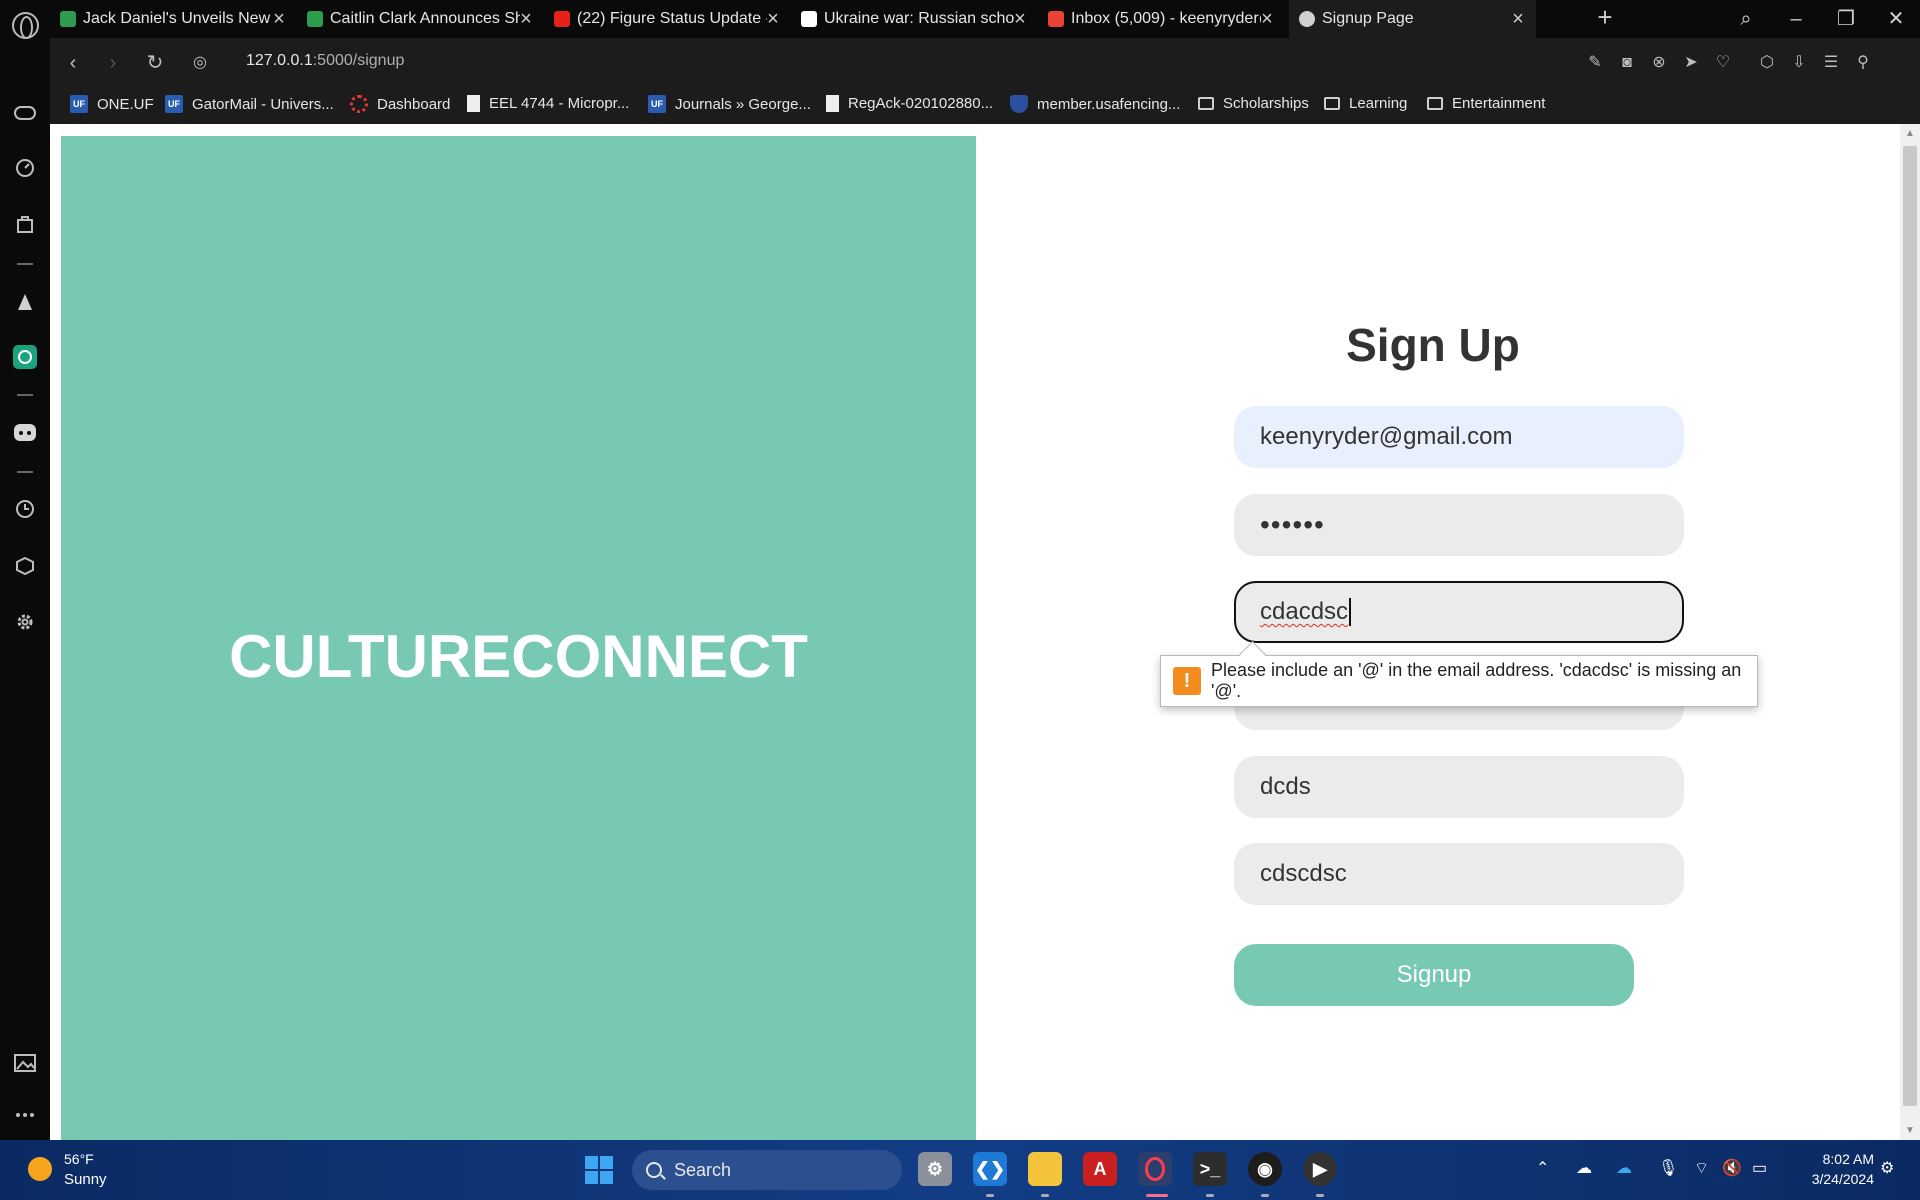 The image size is (1920, 1200). What do you see at coordinates (112, 104) in the screenshot?
I see `bookmark: UF ONE.UF` at bounding box center [112, 104].